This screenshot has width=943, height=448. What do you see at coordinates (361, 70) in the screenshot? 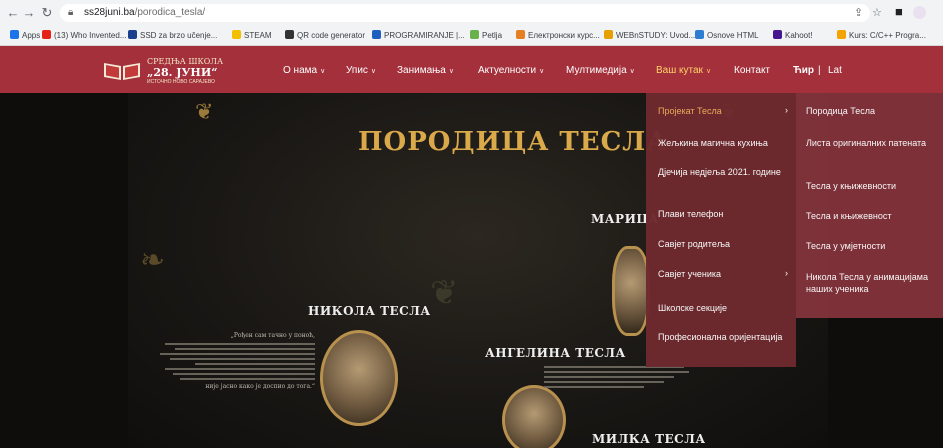
I see `nav-upis: Упис ∨` at bounding box center [361, 70].